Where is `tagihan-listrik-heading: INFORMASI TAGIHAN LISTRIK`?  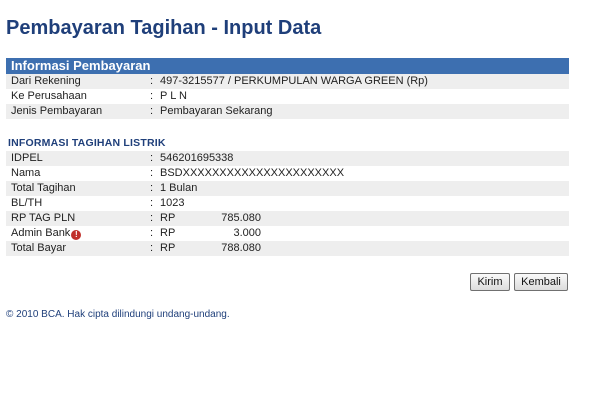 tagihan-listrik-heading: INFORMASI TAGIHAN LISTRIK is located at coordinates (87, 143).